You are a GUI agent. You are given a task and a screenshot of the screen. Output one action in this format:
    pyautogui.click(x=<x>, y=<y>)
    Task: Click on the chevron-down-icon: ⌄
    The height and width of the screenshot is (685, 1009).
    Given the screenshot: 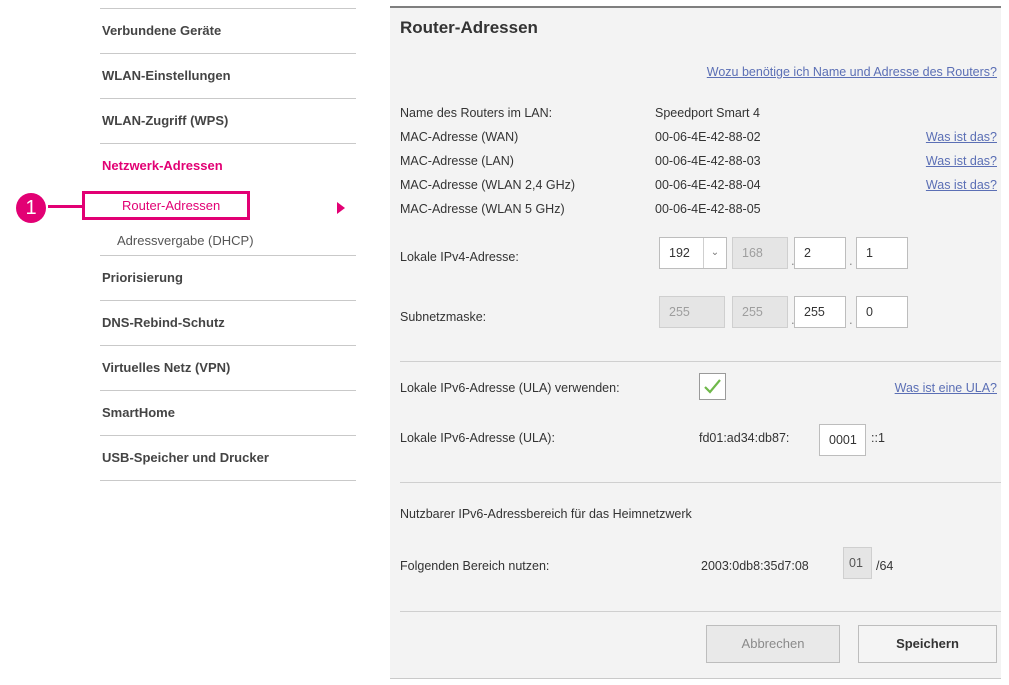 What is the action you would take?
    pyautogui.click(x=714, y=253)
    